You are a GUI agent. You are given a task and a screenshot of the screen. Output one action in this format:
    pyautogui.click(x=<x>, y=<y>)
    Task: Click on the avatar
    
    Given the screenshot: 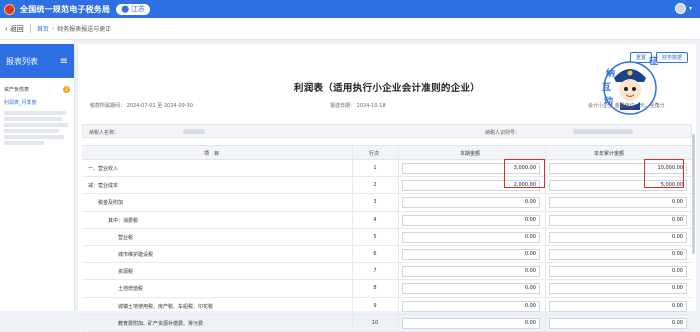 What is the action you would take?
    pyautogui.click(x=680, y=8)
    